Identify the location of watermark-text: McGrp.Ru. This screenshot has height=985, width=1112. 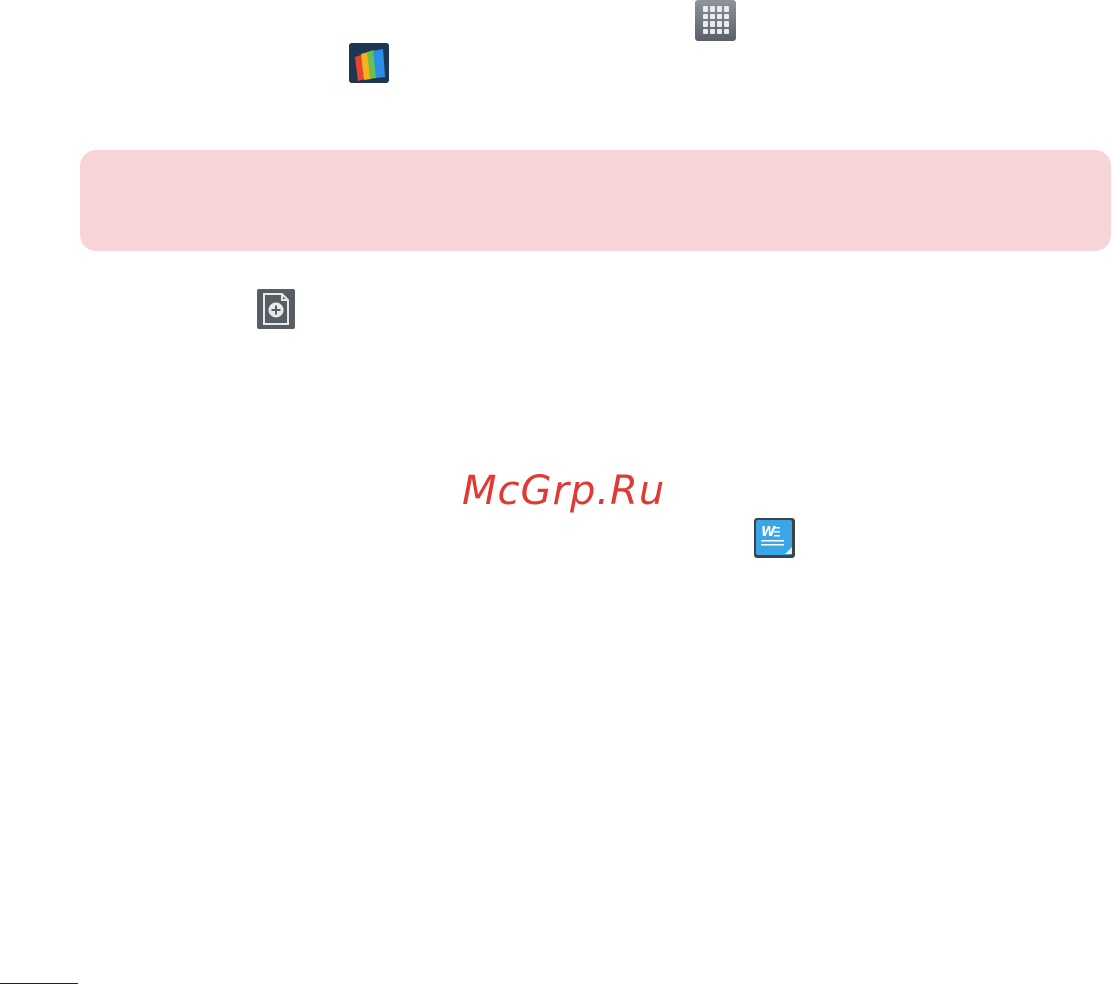
(564, 491).